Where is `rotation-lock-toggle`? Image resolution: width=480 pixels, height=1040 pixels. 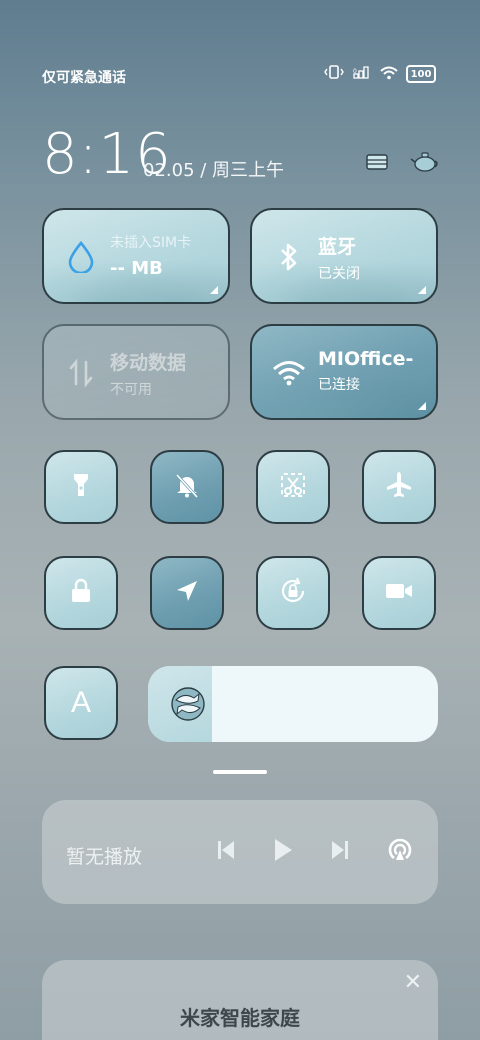 rotation-lock-toggle is located at coordinates (293, 593).